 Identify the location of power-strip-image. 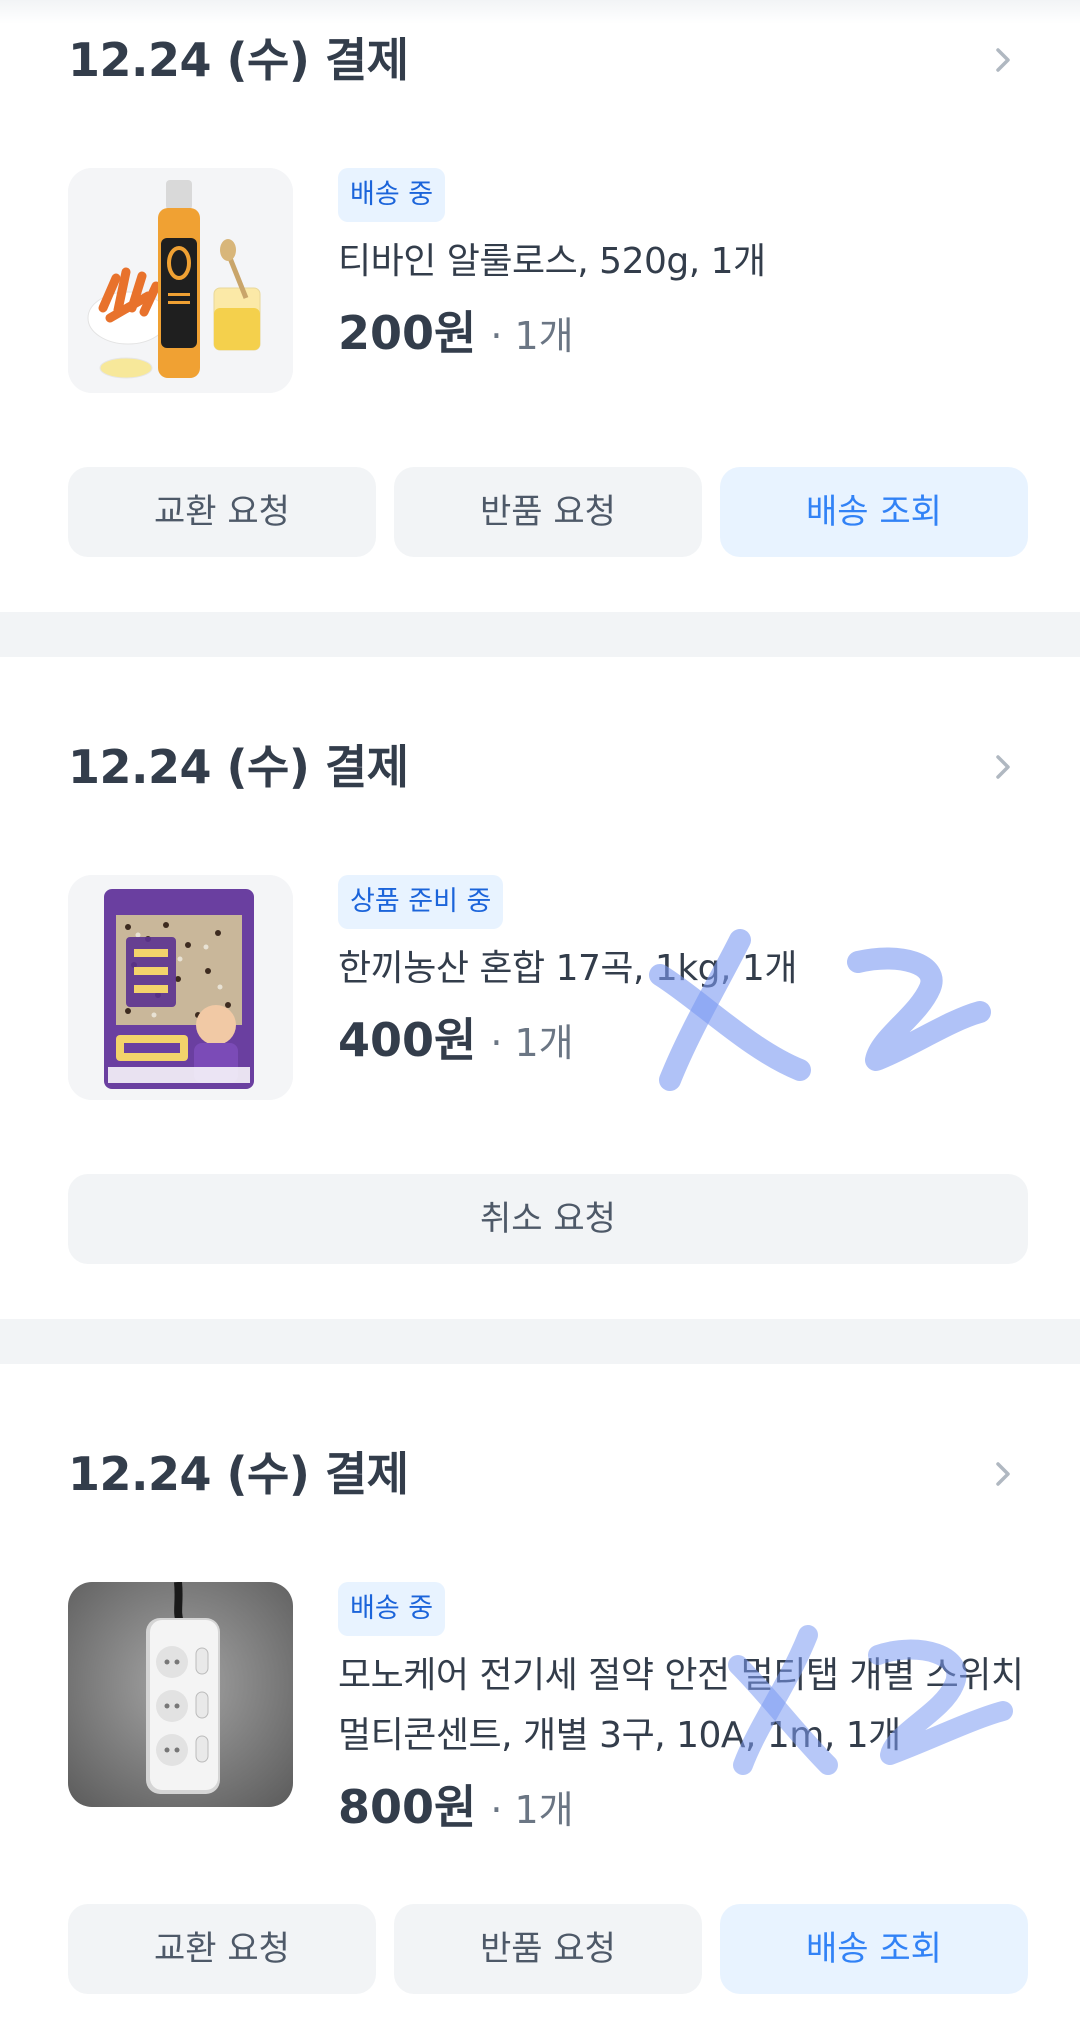
(180, 1694).